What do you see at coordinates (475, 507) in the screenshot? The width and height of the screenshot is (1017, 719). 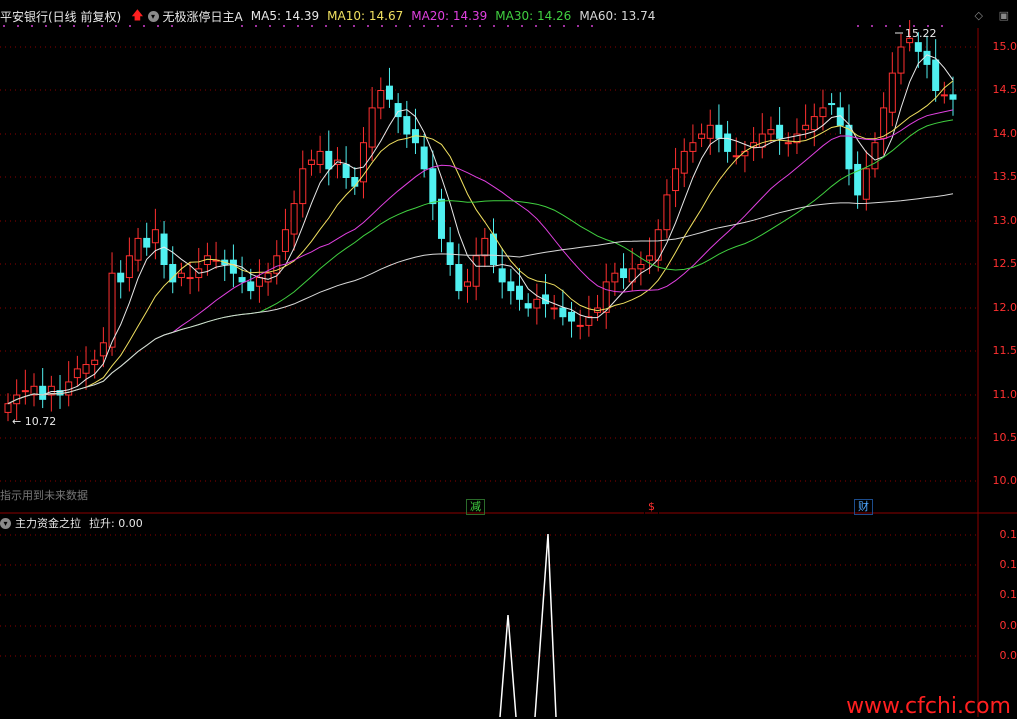 I see `signal-reduce: 减` at bounding box center [475, 507].